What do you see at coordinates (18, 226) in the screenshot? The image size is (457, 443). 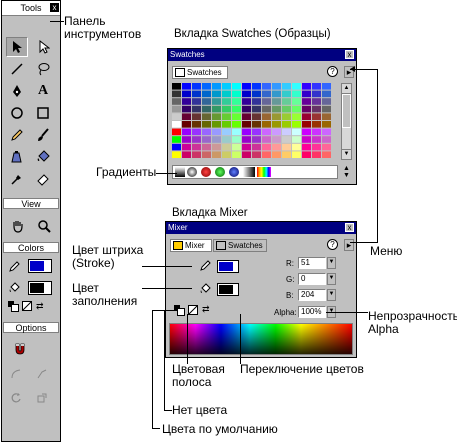 I see `hand-tool-icon` at bounding box center [18, 226].